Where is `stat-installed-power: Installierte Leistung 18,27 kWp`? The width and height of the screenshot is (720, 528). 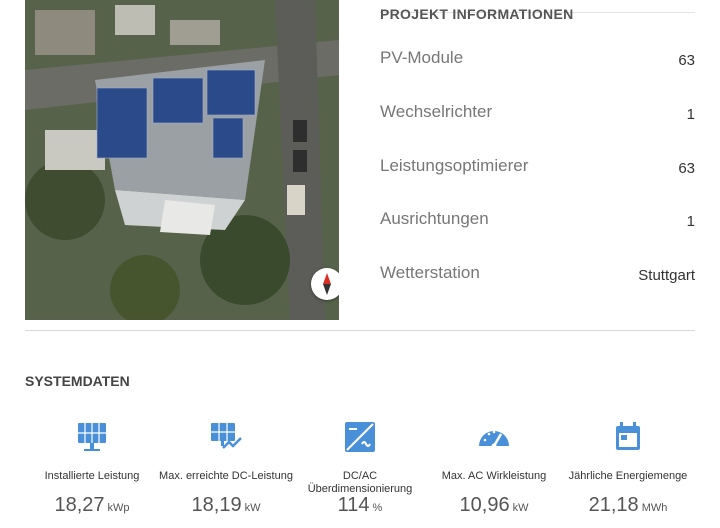
stat-installed-power: Installierte Leistung 18,27 kWp is located at coordinates (92, 468).